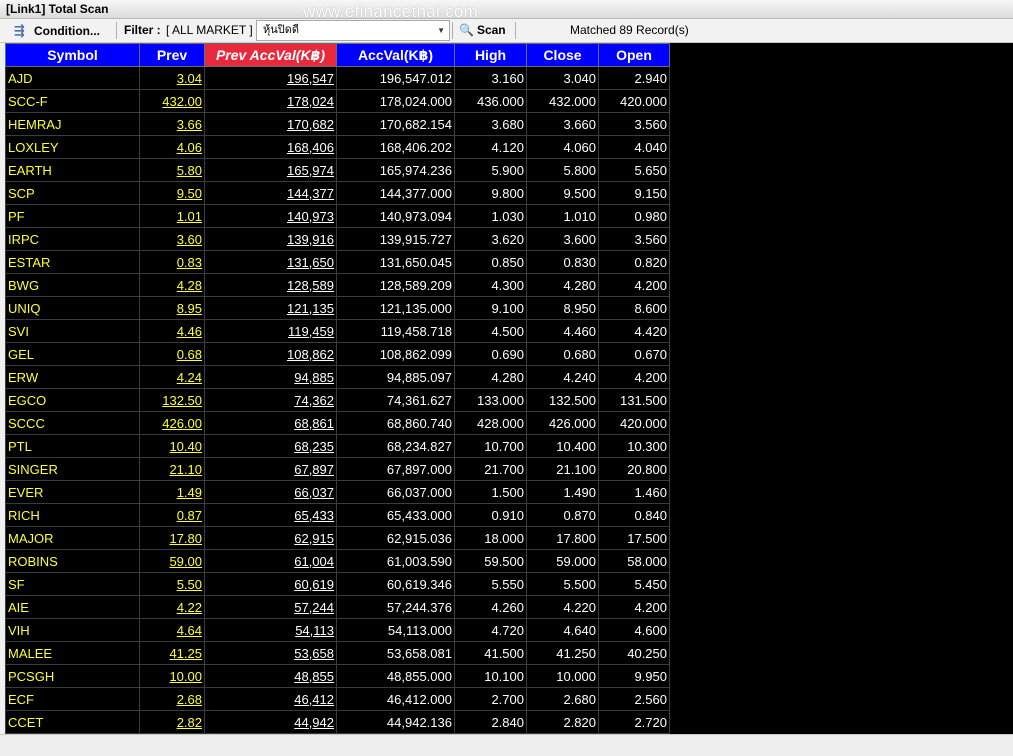 The height and width of the screenshot is (756, 1013). What do you see at coordinates (172, 147) in the screenshot?
I see `cell-prev: 4.06` at bounding box center [172, 147].